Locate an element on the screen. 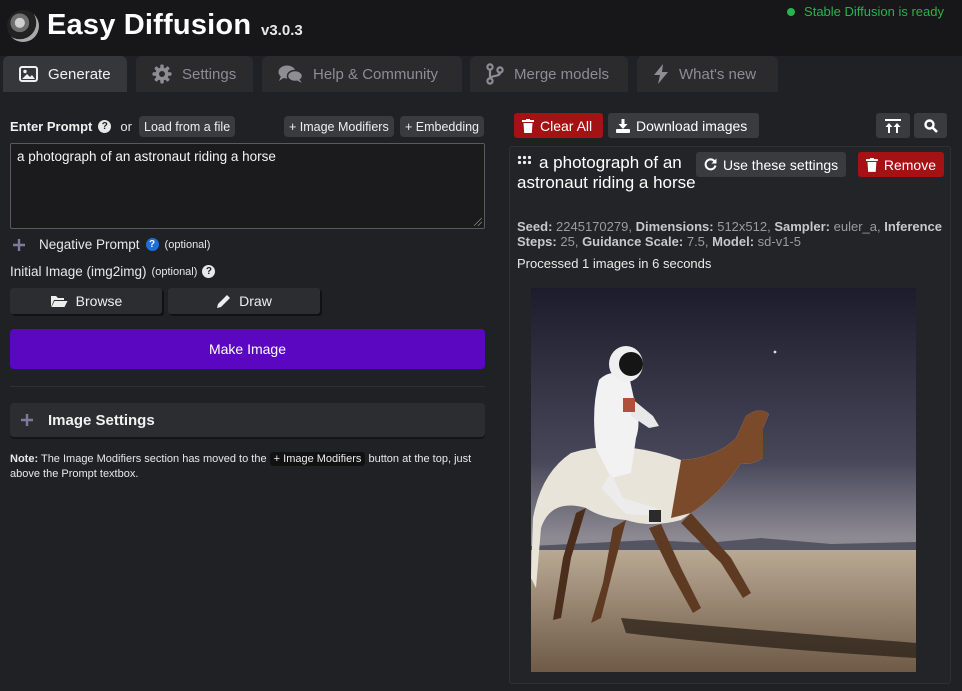 The width and height of the screenshot is (962, 691). steps-value: 25, is located at coordinates (569, 241).